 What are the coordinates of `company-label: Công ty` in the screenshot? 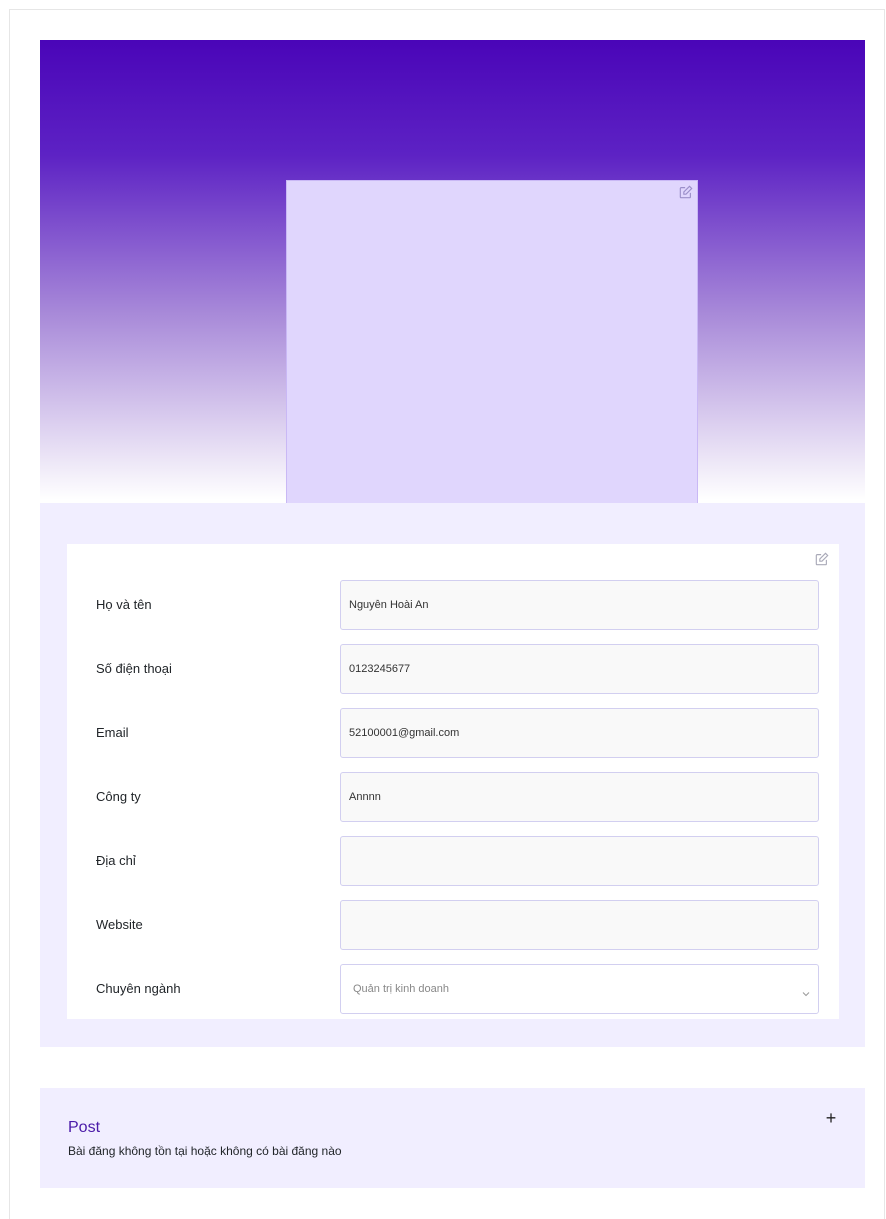 It's located at (118, 796).